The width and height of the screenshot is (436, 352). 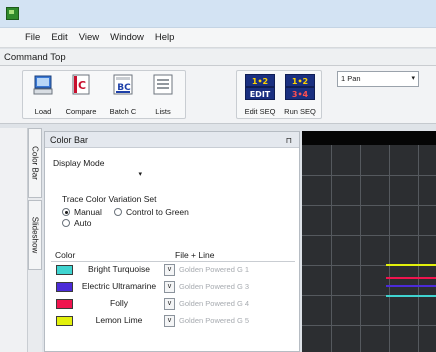 What do you see at coordinates (81, 111) in the screenshot?
I see `compare-label: Compare` at bounding box center [81, 111].